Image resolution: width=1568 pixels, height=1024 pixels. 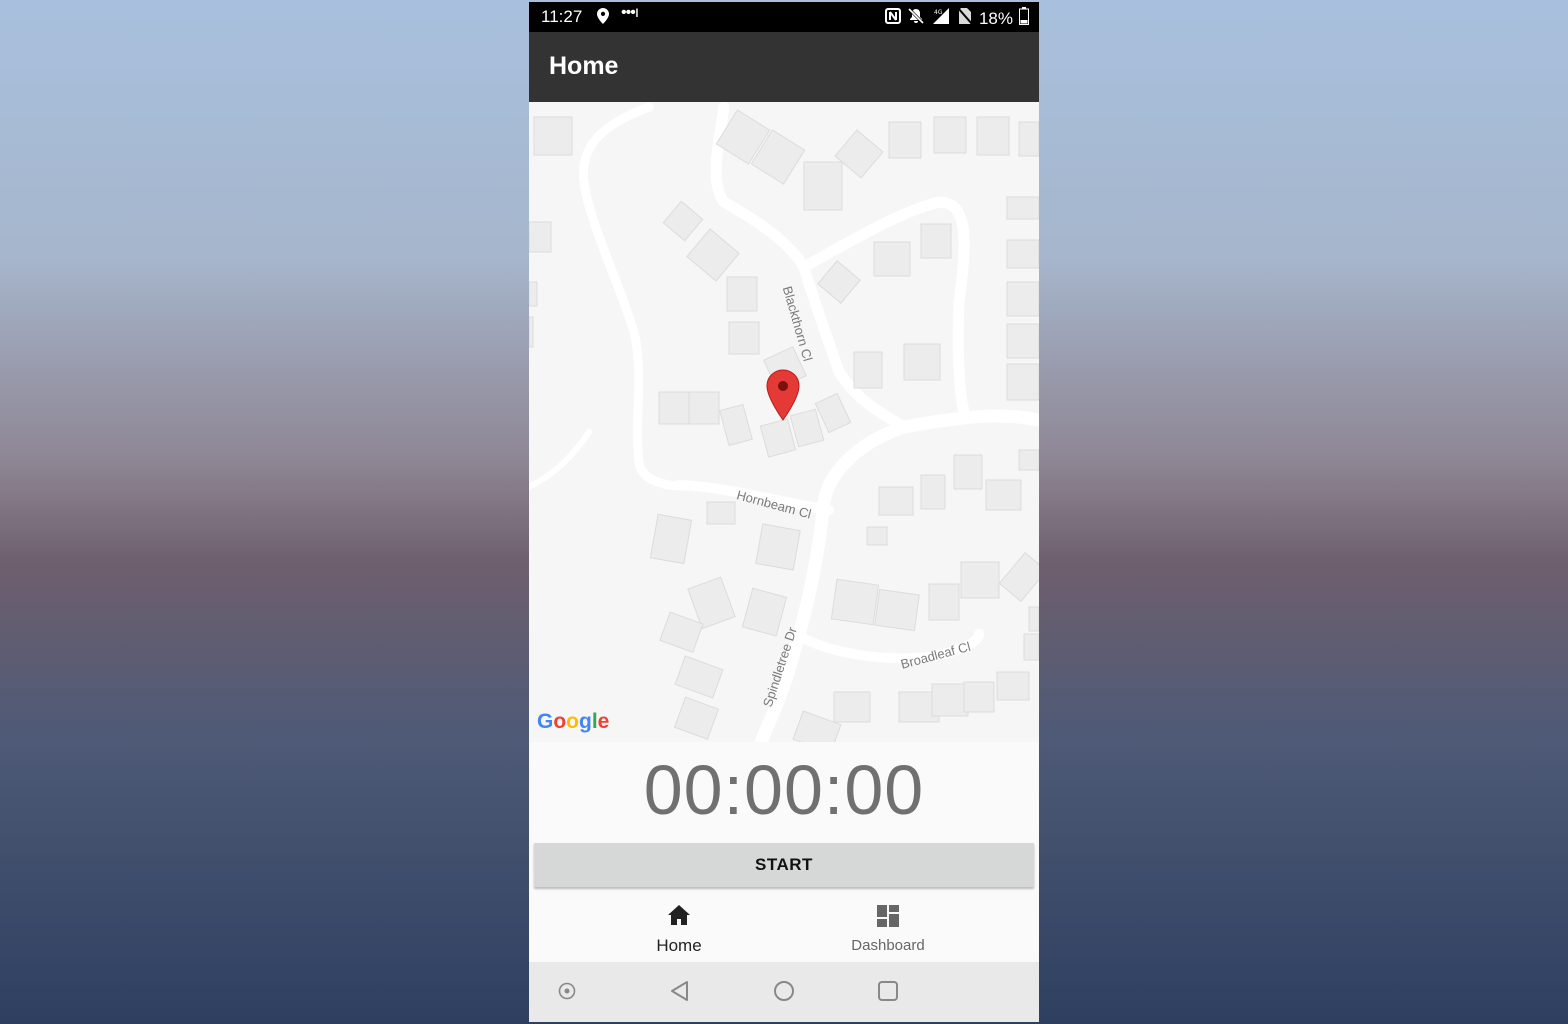 What do you see at coordinates (995, 18) in the screenshot?
I see `battery-percent: 18%` at bounding box center [995, 18].